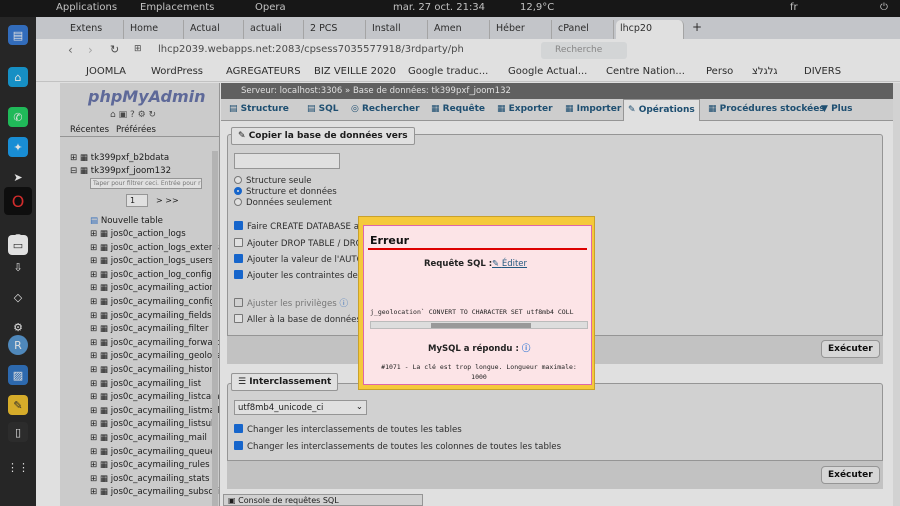 The image size is (900, 506). I want to click on edit-link: ✎ Éditer, so click(509, 264).